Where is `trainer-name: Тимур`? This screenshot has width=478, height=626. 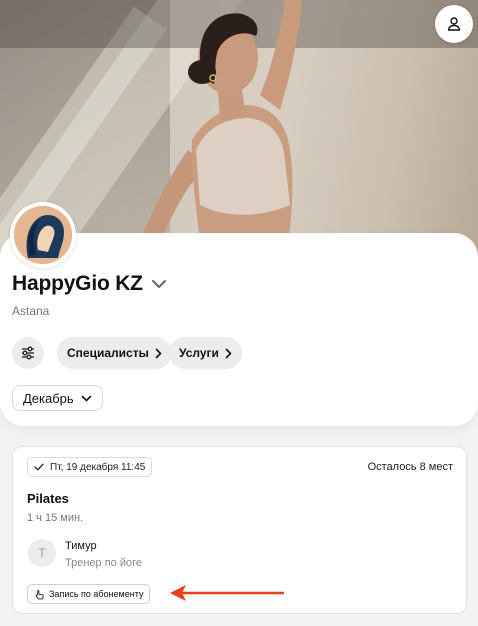 trainer-name: Тимур is located at coordinates (81, 546).